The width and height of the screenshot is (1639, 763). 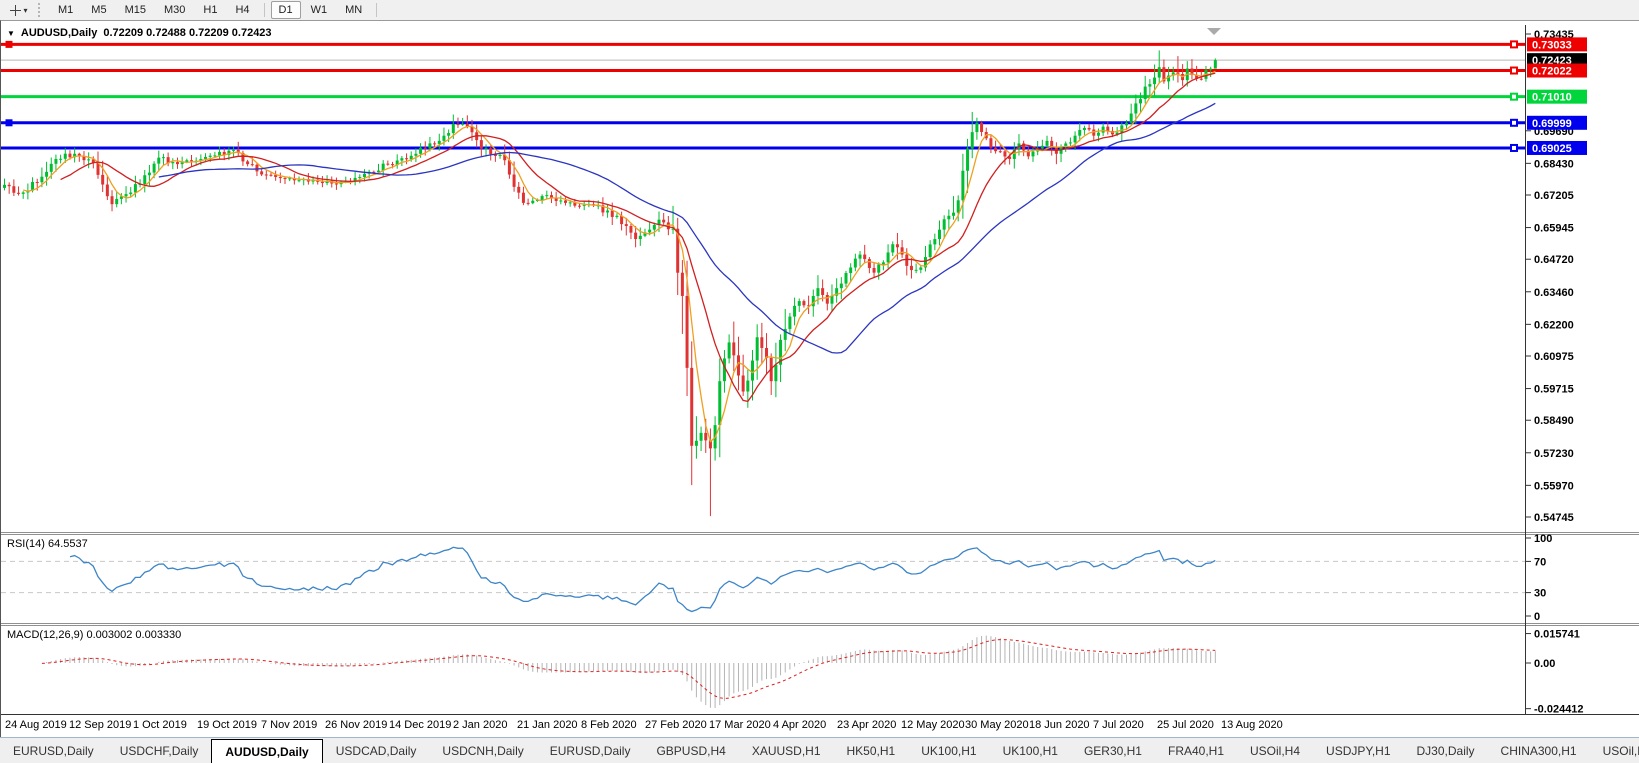 What do you see at coordinates (319, 10) in the screenshot?
I see `timeframe-button-w1: W1` at bounding box center [319, 10].